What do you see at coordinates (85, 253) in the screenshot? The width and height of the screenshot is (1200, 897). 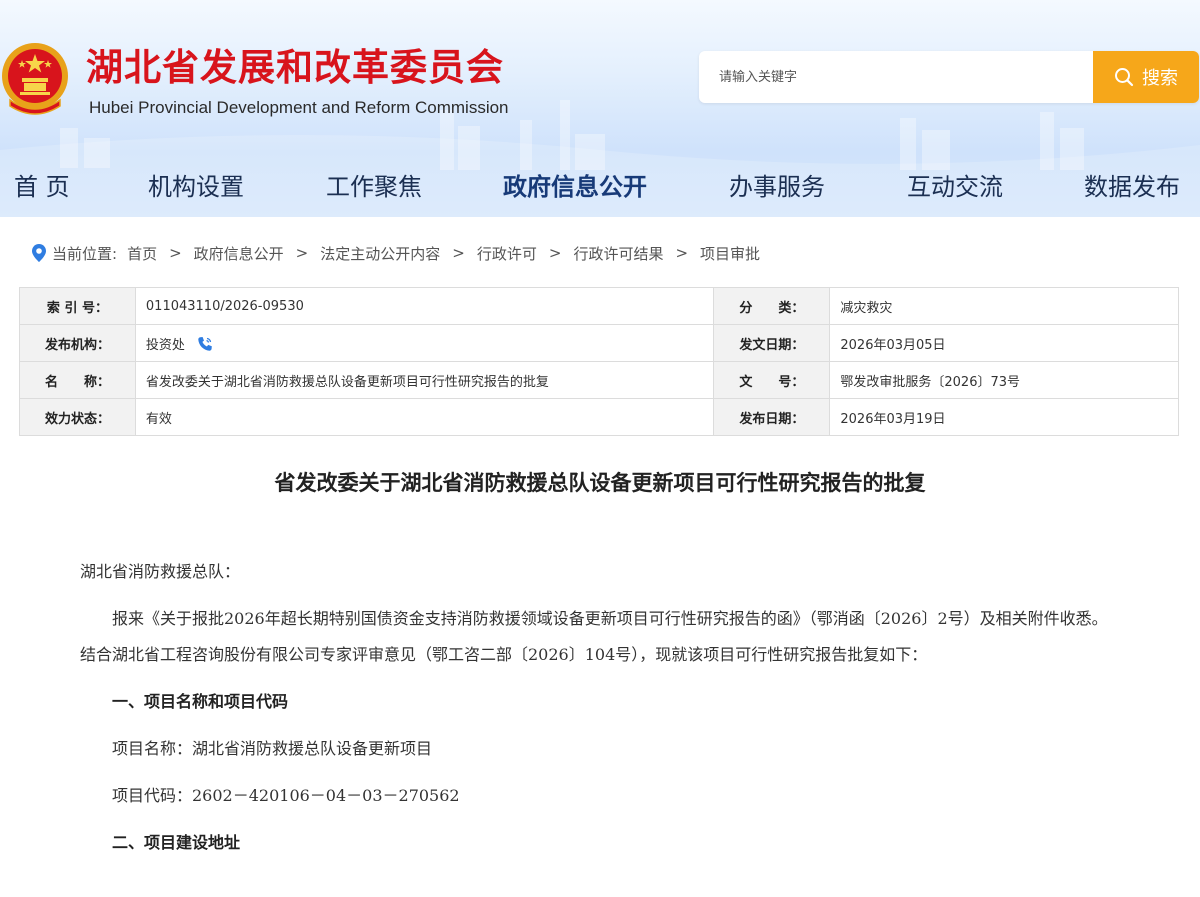 I see `breadcrumb-label: 当前位置:` at bounding box center [85, 253].